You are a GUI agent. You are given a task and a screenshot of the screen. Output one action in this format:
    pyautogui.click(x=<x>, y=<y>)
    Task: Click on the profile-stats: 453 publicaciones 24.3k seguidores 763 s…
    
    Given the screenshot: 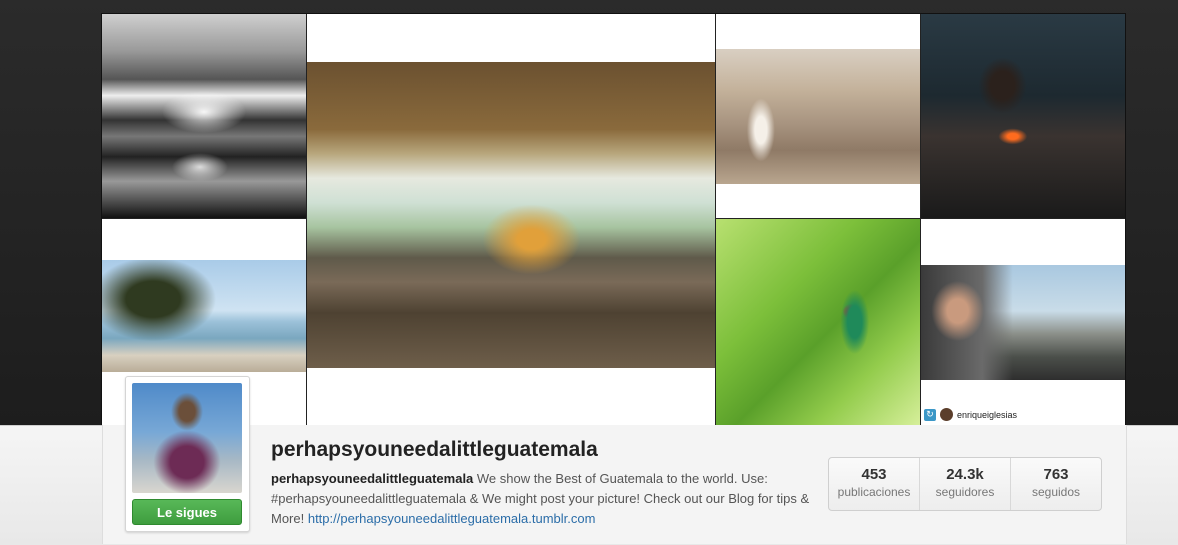 What is the action you would take?
    pyautogui.click(x=965, y=484)
    